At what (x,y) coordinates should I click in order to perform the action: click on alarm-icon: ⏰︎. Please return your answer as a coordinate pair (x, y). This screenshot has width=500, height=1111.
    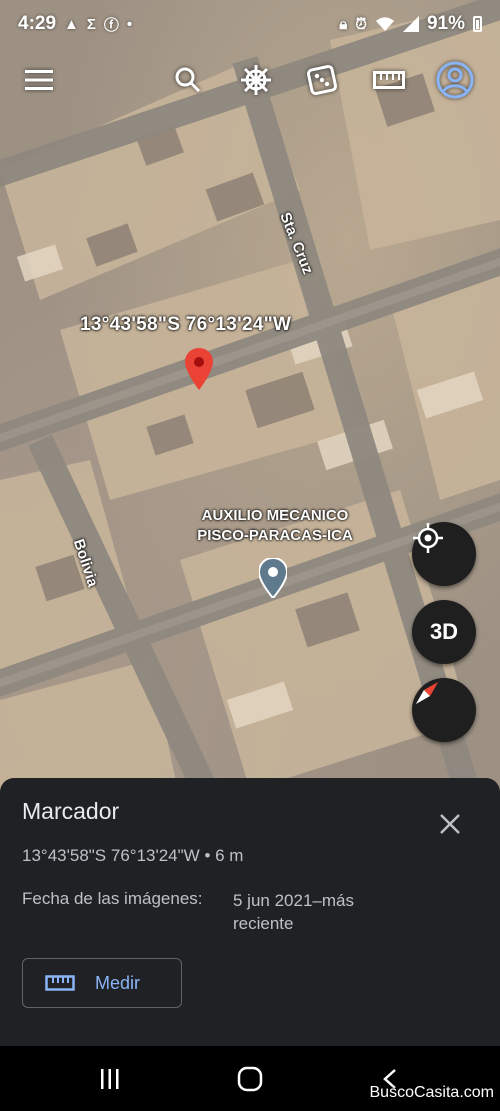
    Looking at the image, I should click on (361, 24).